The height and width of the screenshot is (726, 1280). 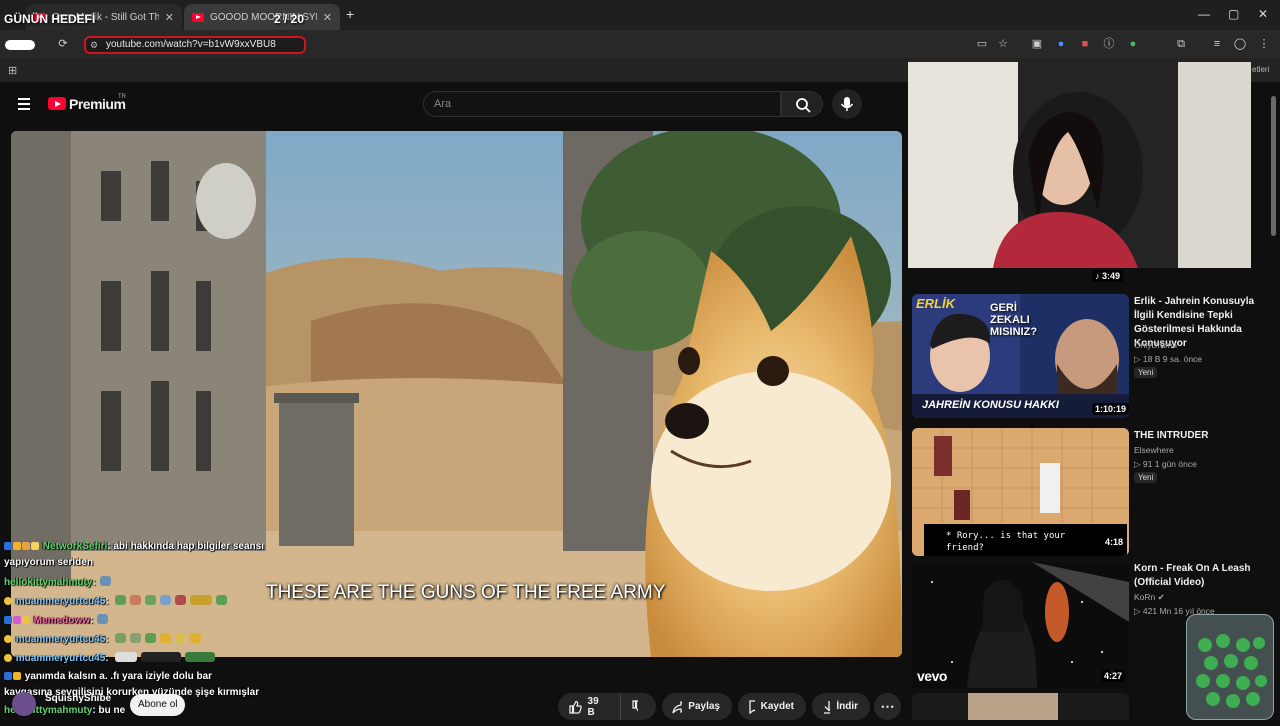 I want to click on reload-icon: ⟳, so click(x=63, y=44).